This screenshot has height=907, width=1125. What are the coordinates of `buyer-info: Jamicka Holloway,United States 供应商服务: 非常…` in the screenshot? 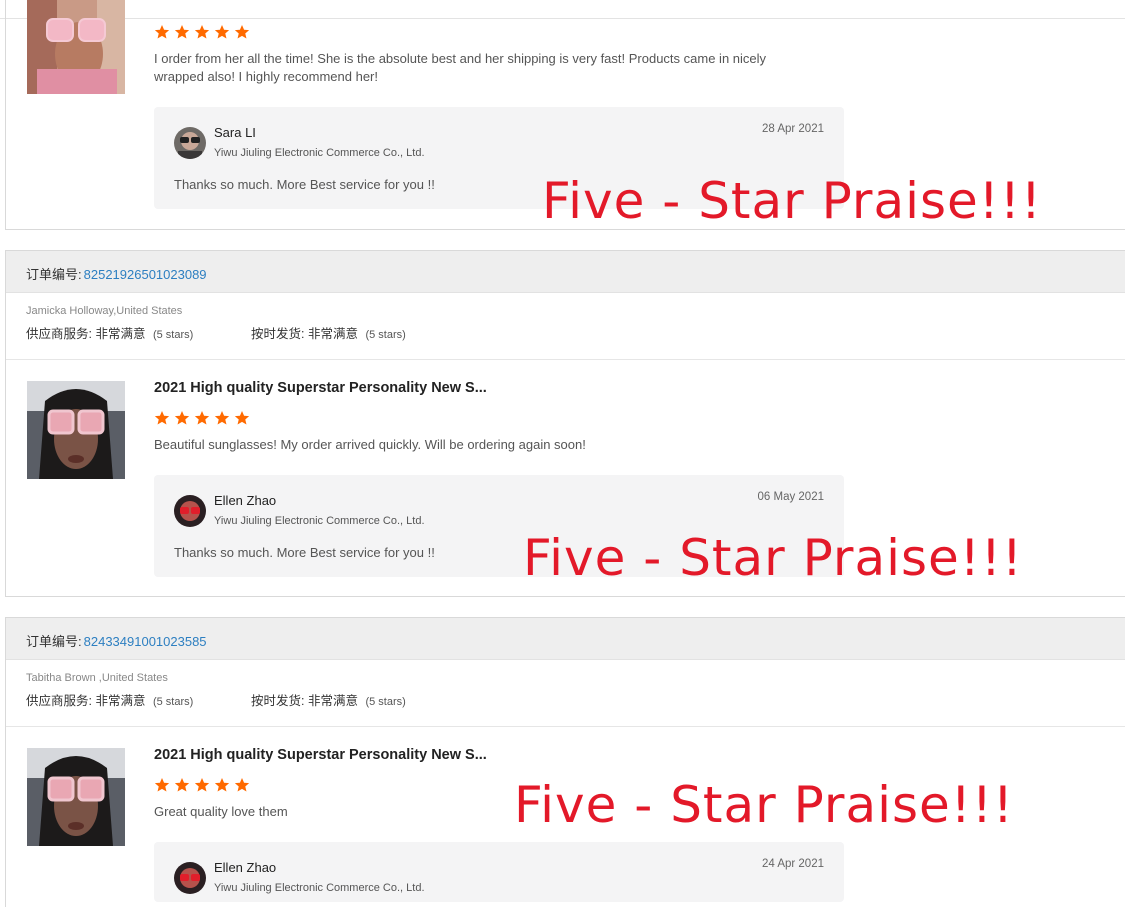 It's located at (216, 323).